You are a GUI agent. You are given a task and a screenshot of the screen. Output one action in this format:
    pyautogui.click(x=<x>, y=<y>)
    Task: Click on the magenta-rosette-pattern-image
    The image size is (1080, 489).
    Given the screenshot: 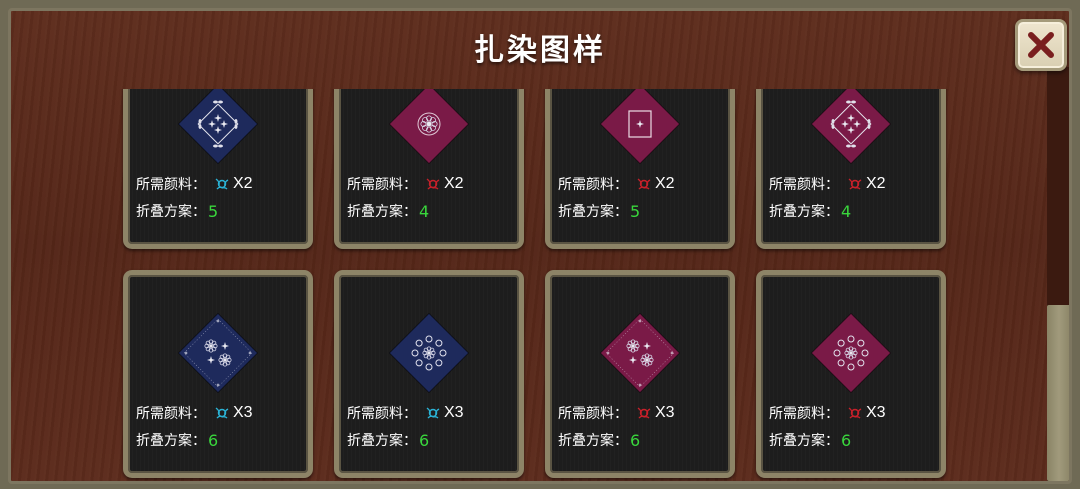 What is the action you would take?
    pyautogui.click(x=851, y=353)
    